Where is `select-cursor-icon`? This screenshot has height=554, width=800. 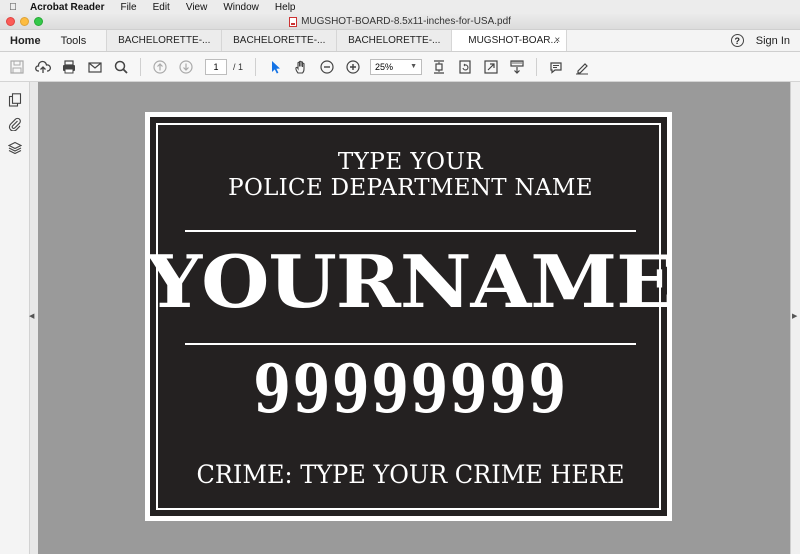
select-cursor-icon is located at coordinates (275, 67).